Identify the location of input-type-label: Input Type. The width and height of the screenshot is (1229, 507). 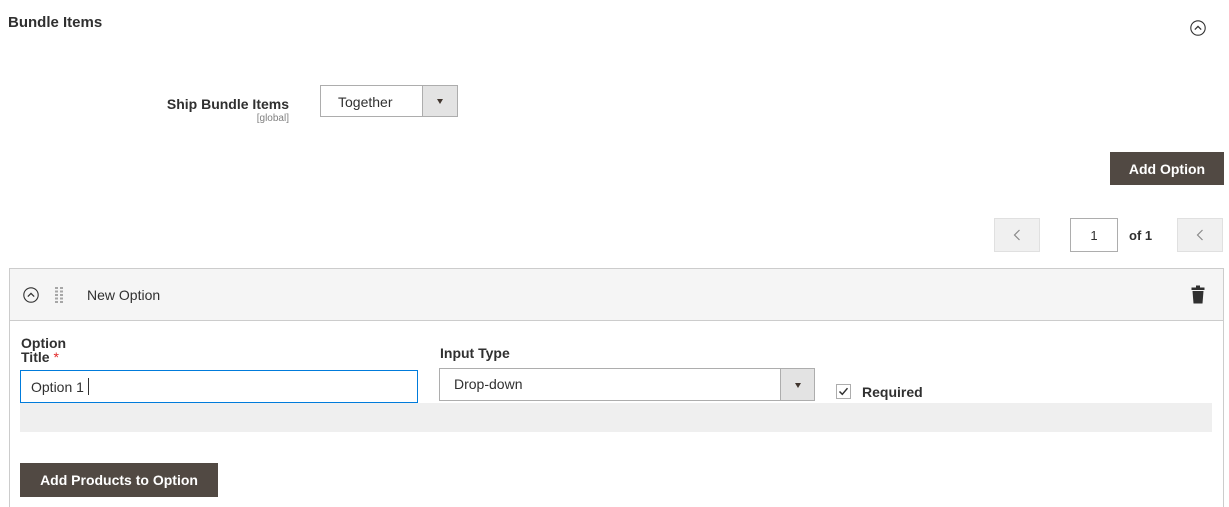
(475, 353).